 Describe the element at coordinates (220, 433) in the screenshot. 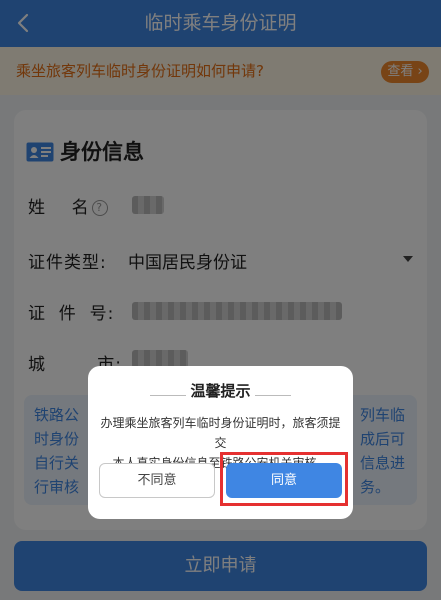

I see `dialog-message-line: 办理乘坐旅客列车临时身份证明时，旅客须提交` at that location.